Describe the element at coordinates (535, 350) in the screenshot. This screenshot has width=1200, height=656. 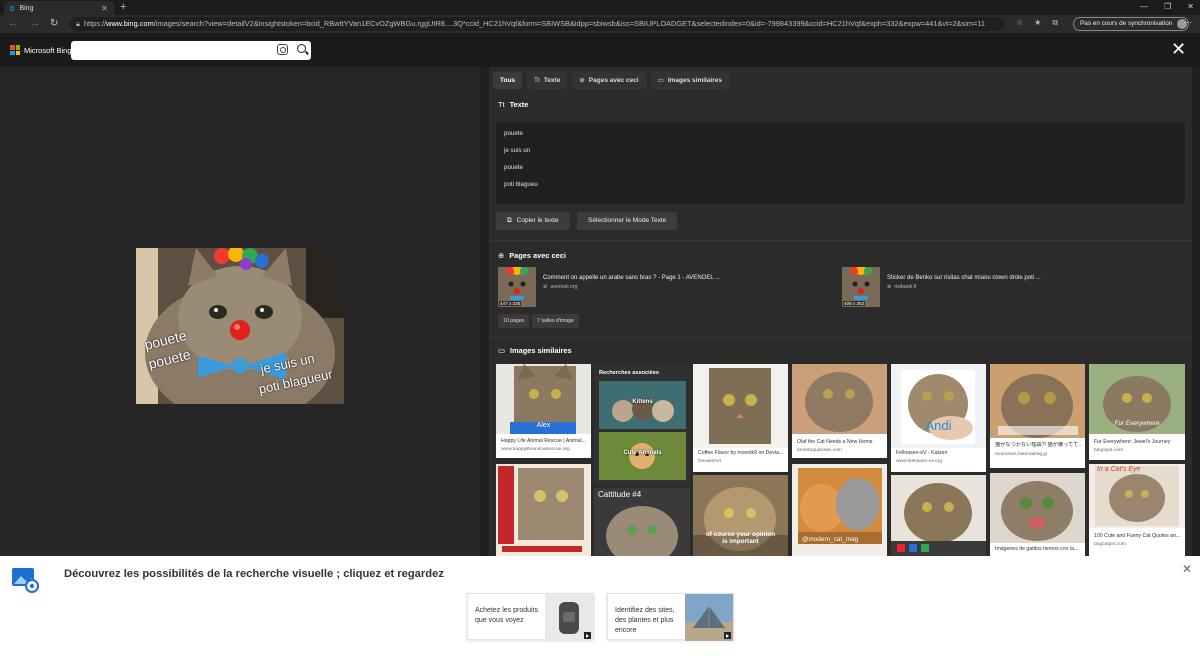
I see `similar-section-title: ▭ Images similaires` at that location.